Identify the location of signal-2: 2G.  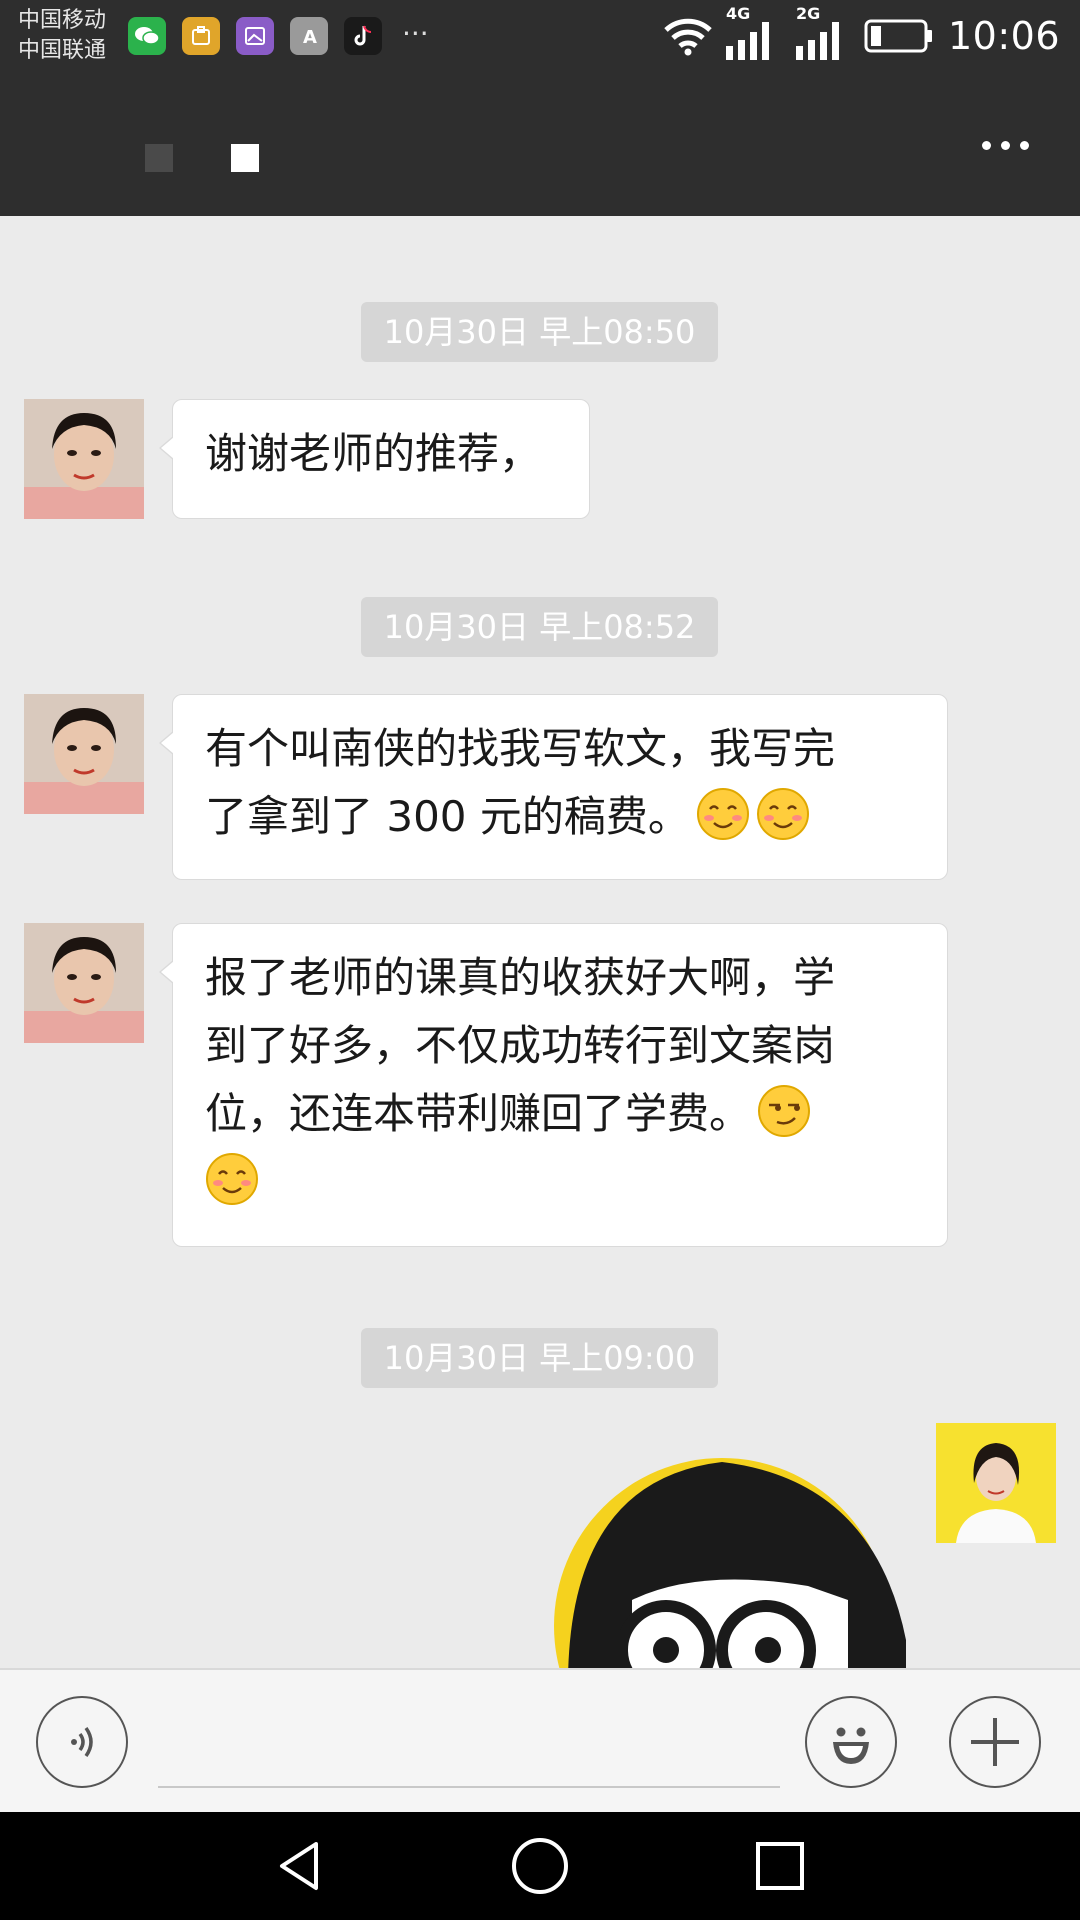
(821, 34).